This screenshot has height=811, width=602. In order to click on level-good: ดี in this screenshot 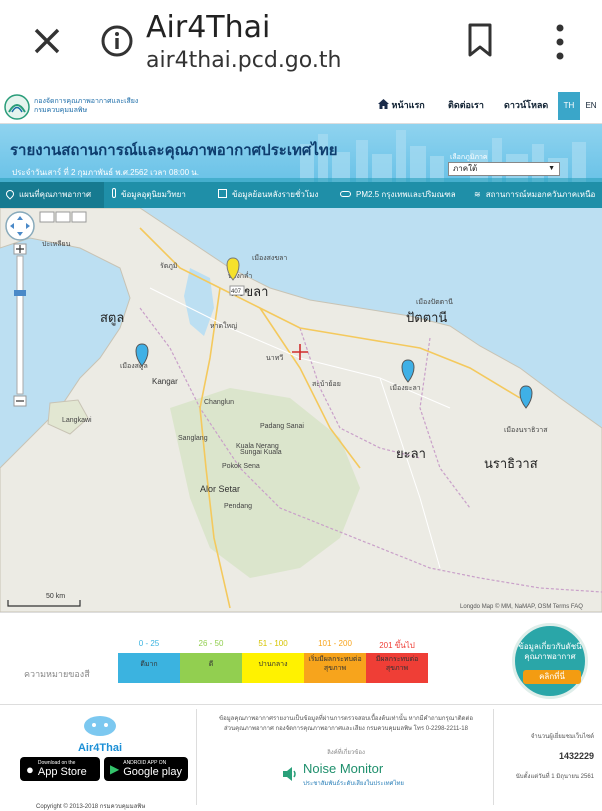, I will do `click(211, 668)`.